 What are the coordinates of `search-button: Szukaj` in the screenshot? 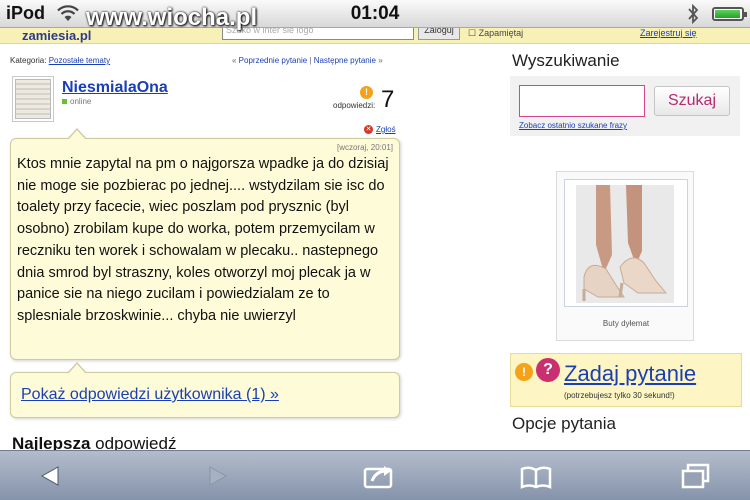 It's located at (692, 101).